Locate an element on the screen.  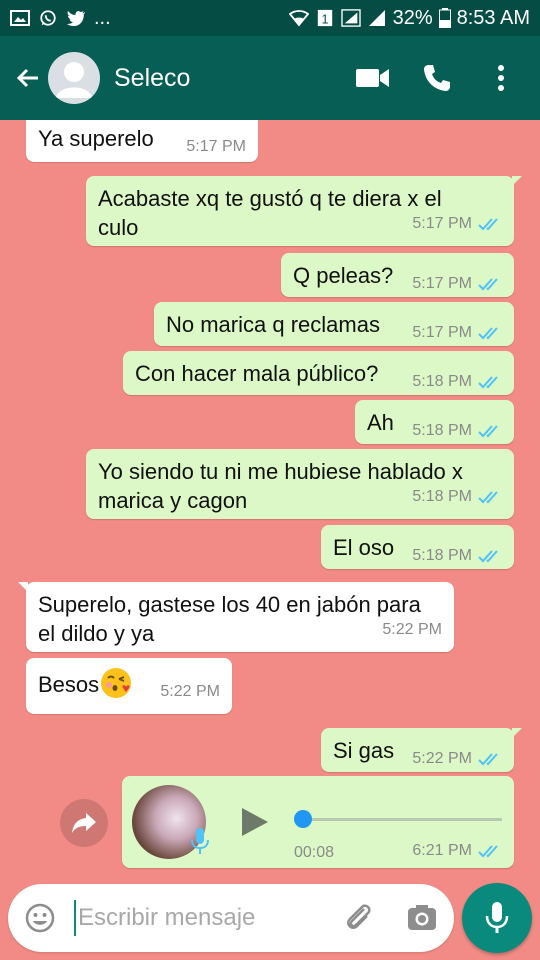
whatsapp-notification-icon is located at coordinates (48, 18).